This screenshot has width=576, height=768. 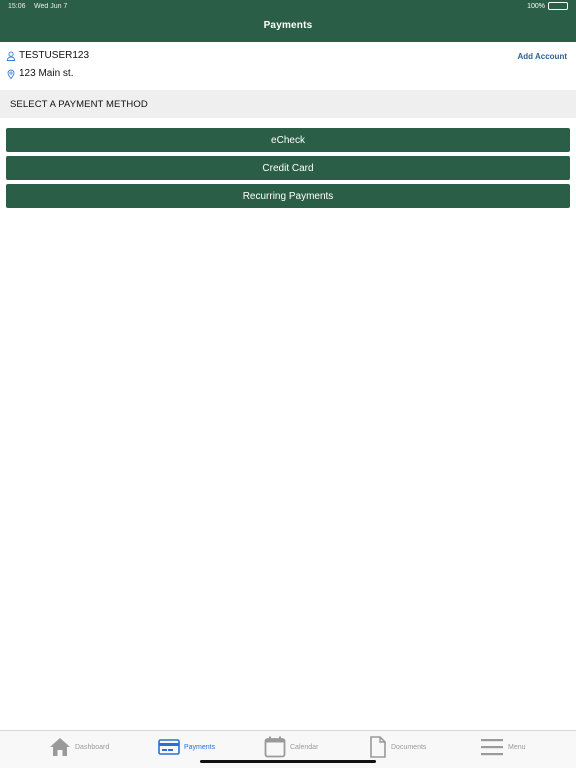 What do you see at coordinates (51, 6) in the screenshot?
I see `status-date: Wed Jun 7` at bounding box center [51, 6].